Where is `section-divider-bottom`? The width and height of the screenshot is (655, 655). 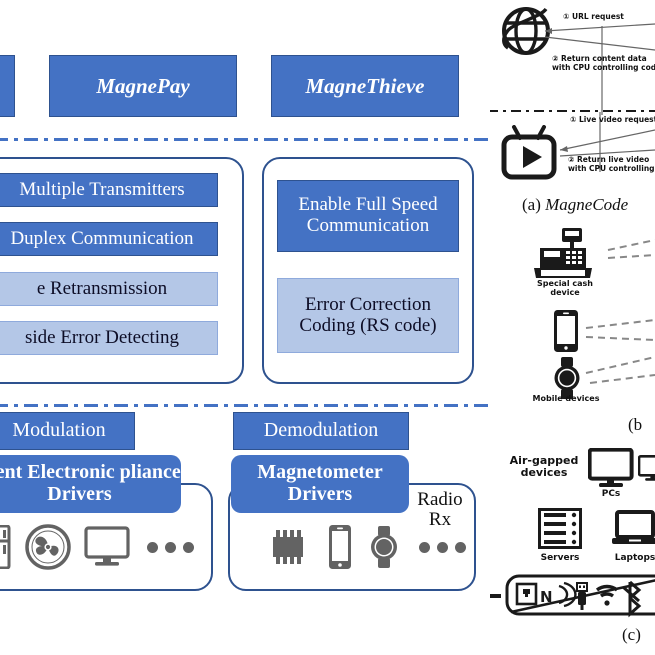
section-divider-bottom is located at coordinates (245, 405).